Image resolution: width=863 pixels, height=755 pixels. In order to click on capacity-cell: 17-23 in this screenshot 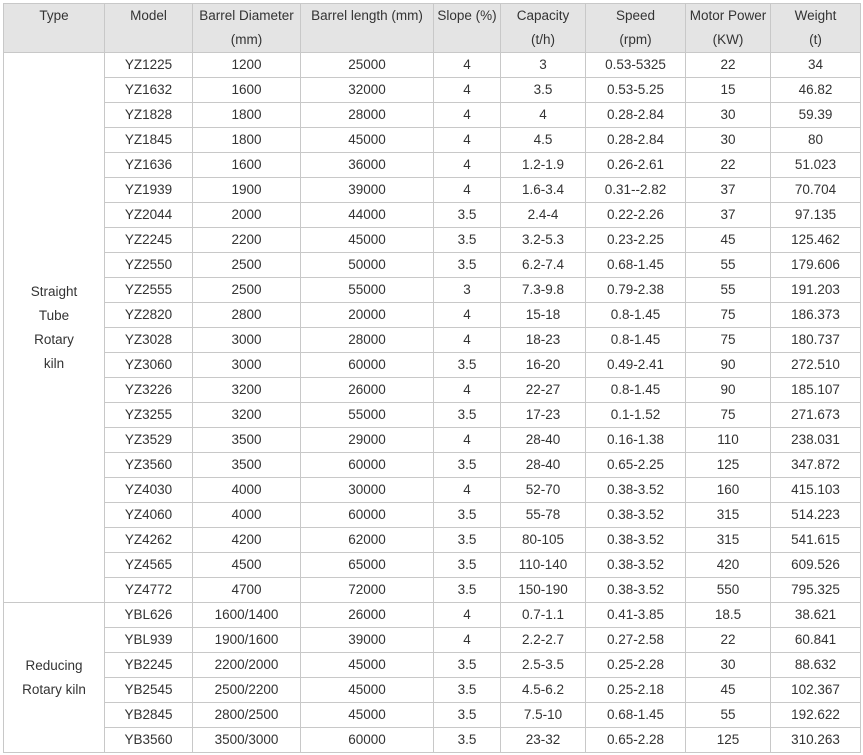, I will do `click(543, 415)`.